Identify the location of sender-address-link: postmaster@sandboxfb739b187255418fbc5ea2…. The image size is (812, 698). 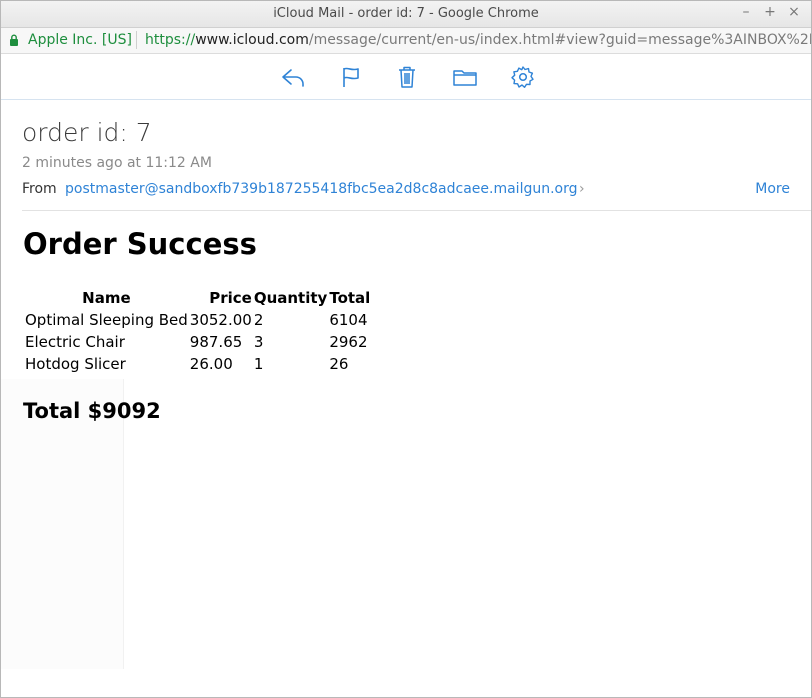
(321, 189).